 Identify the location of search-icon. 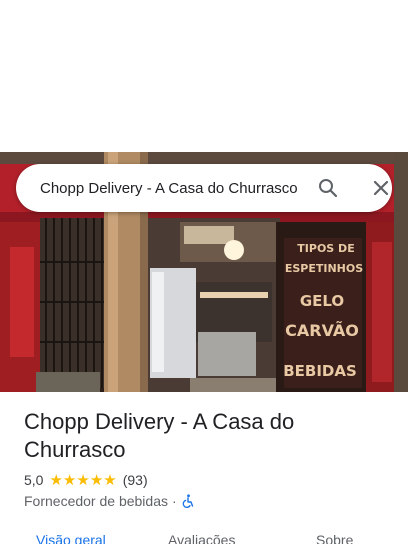
(328, 188).